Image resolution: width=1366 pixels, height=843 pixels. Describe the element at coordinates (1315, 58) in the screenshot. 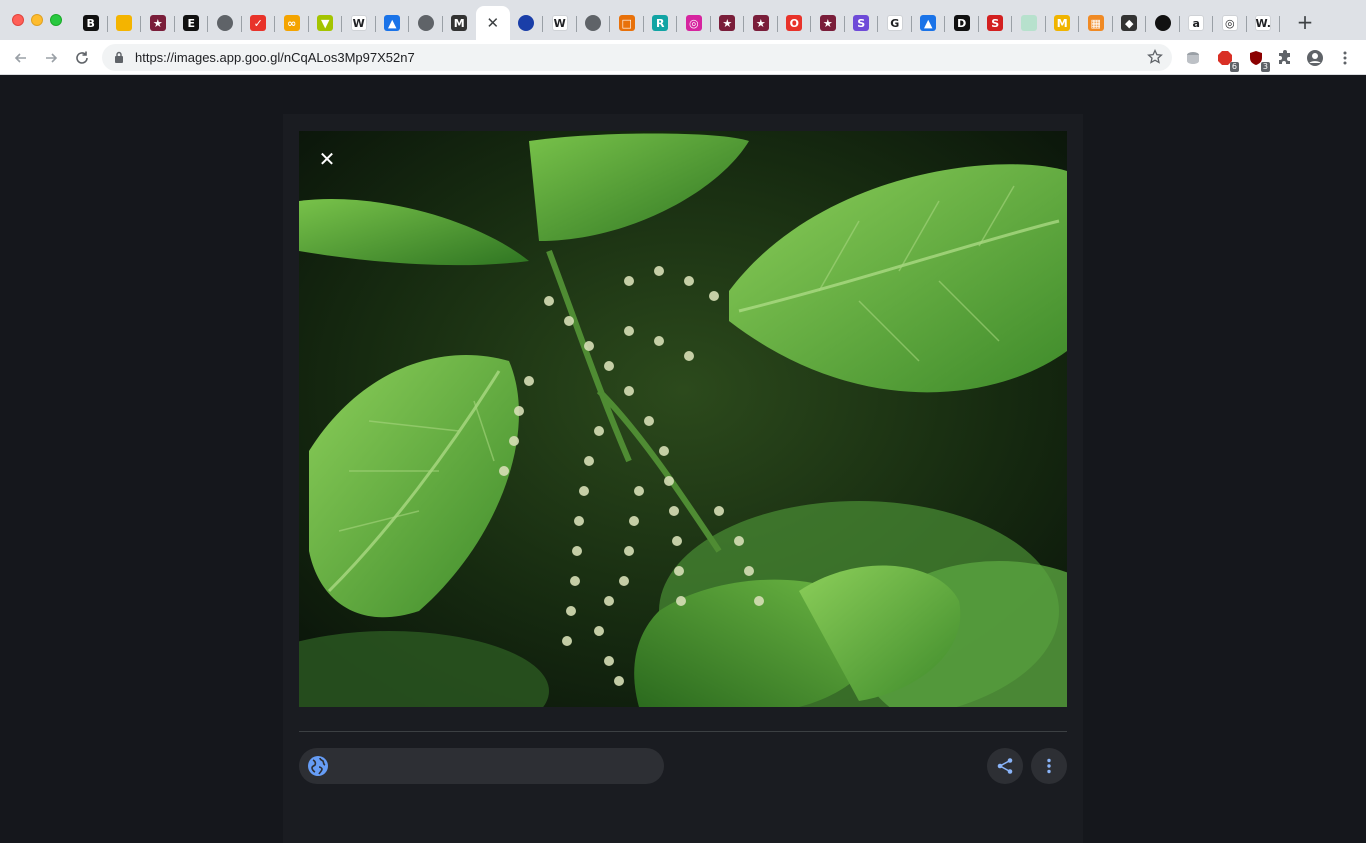

I see `profile-icon` at that location.